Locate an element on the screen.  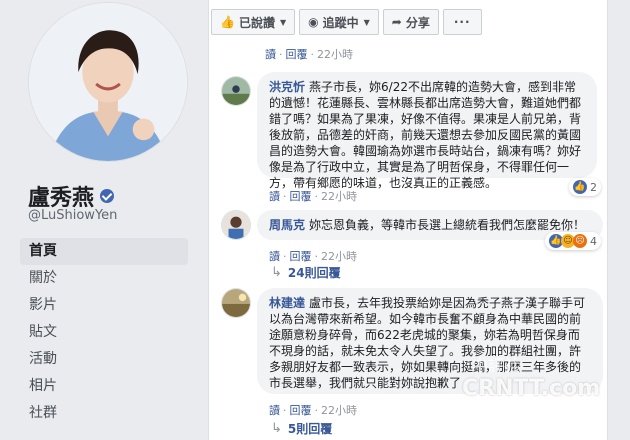
watermark-chinese: 中評社 is located at coordinates (496, 365).